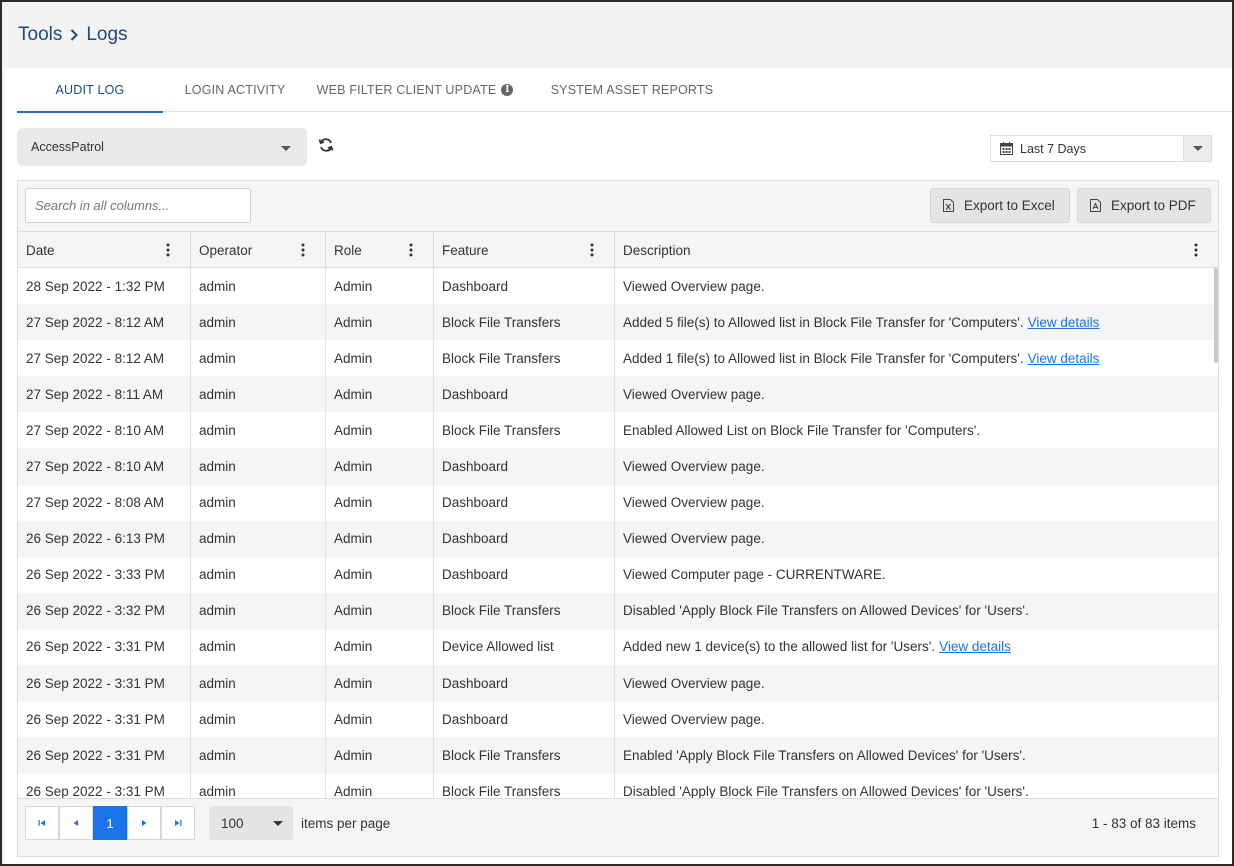 This screenshot has height=866, width=1234. I want to click on last-page-icon, so click(178, 823).